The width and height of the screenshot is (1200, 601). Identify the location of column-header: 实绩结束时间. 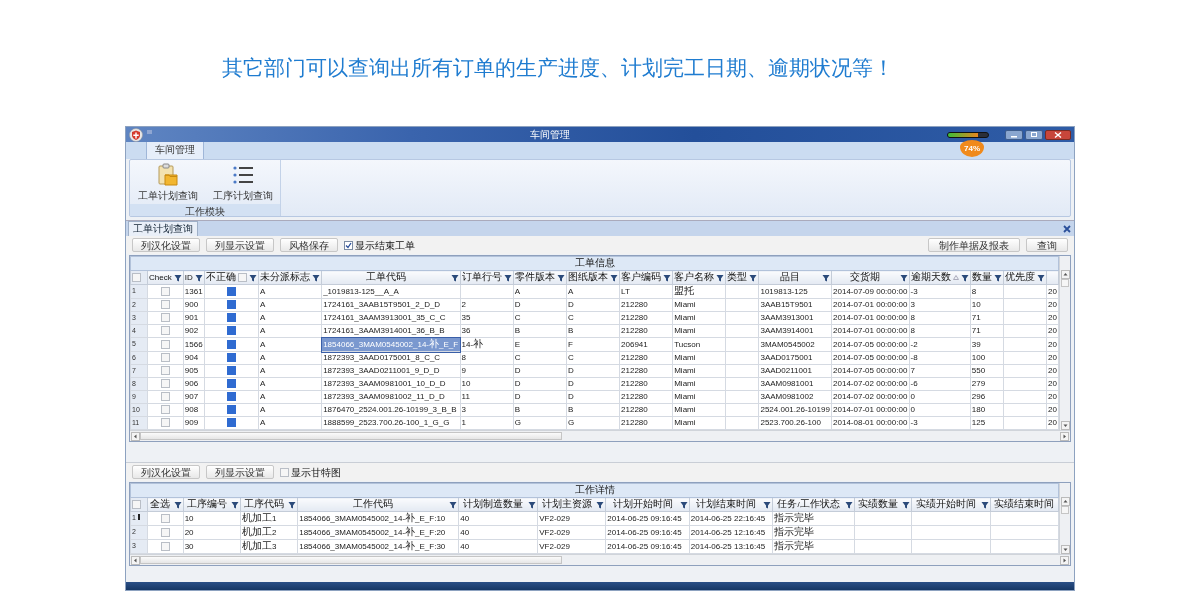
(1024, 504).